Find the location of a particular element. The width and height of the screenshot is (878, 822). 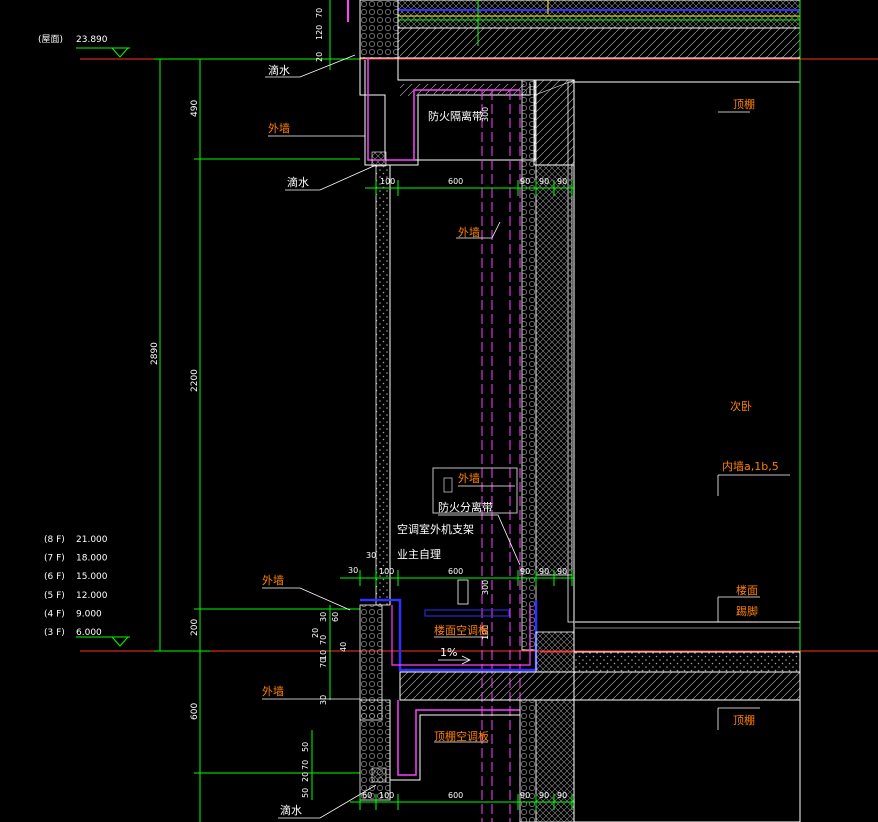

floor-label: (4 F) is located at coordinates (54, 614).